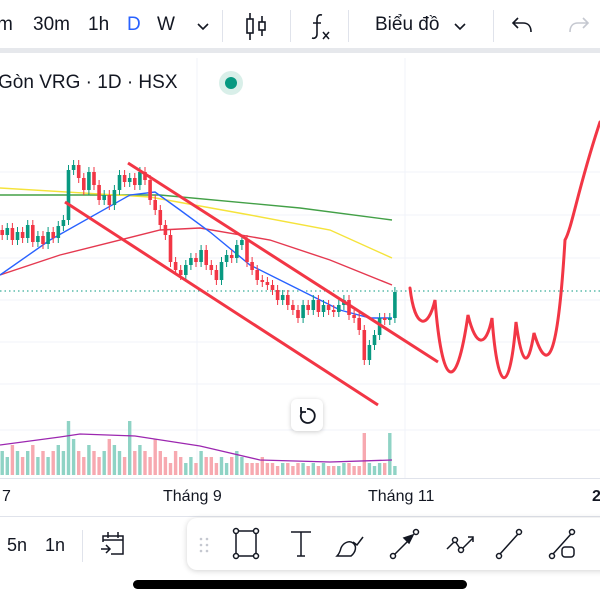  Describe the element at coordinates (349, 546) in the screenshot. I see `brush-icon` at that location.